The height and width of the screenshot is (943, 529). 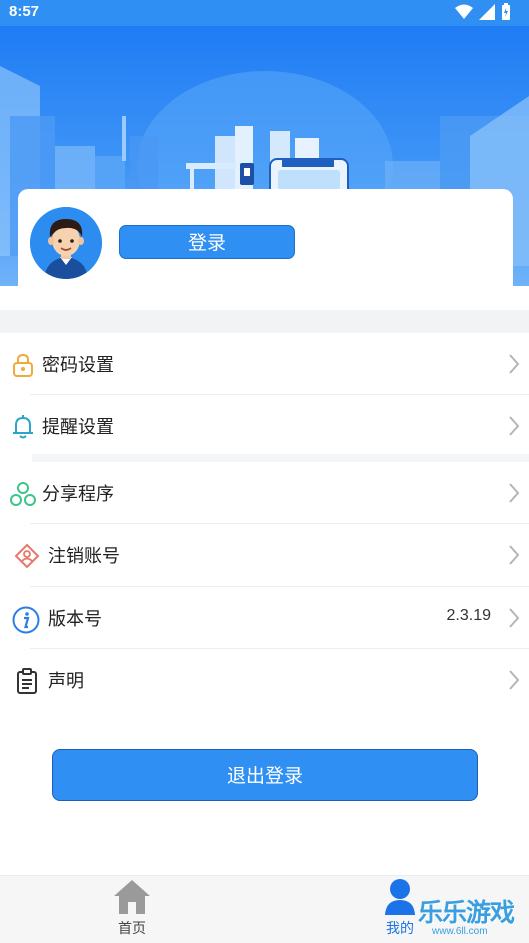 I want to click on tab-label: 首页, so click(x=132, y=929).